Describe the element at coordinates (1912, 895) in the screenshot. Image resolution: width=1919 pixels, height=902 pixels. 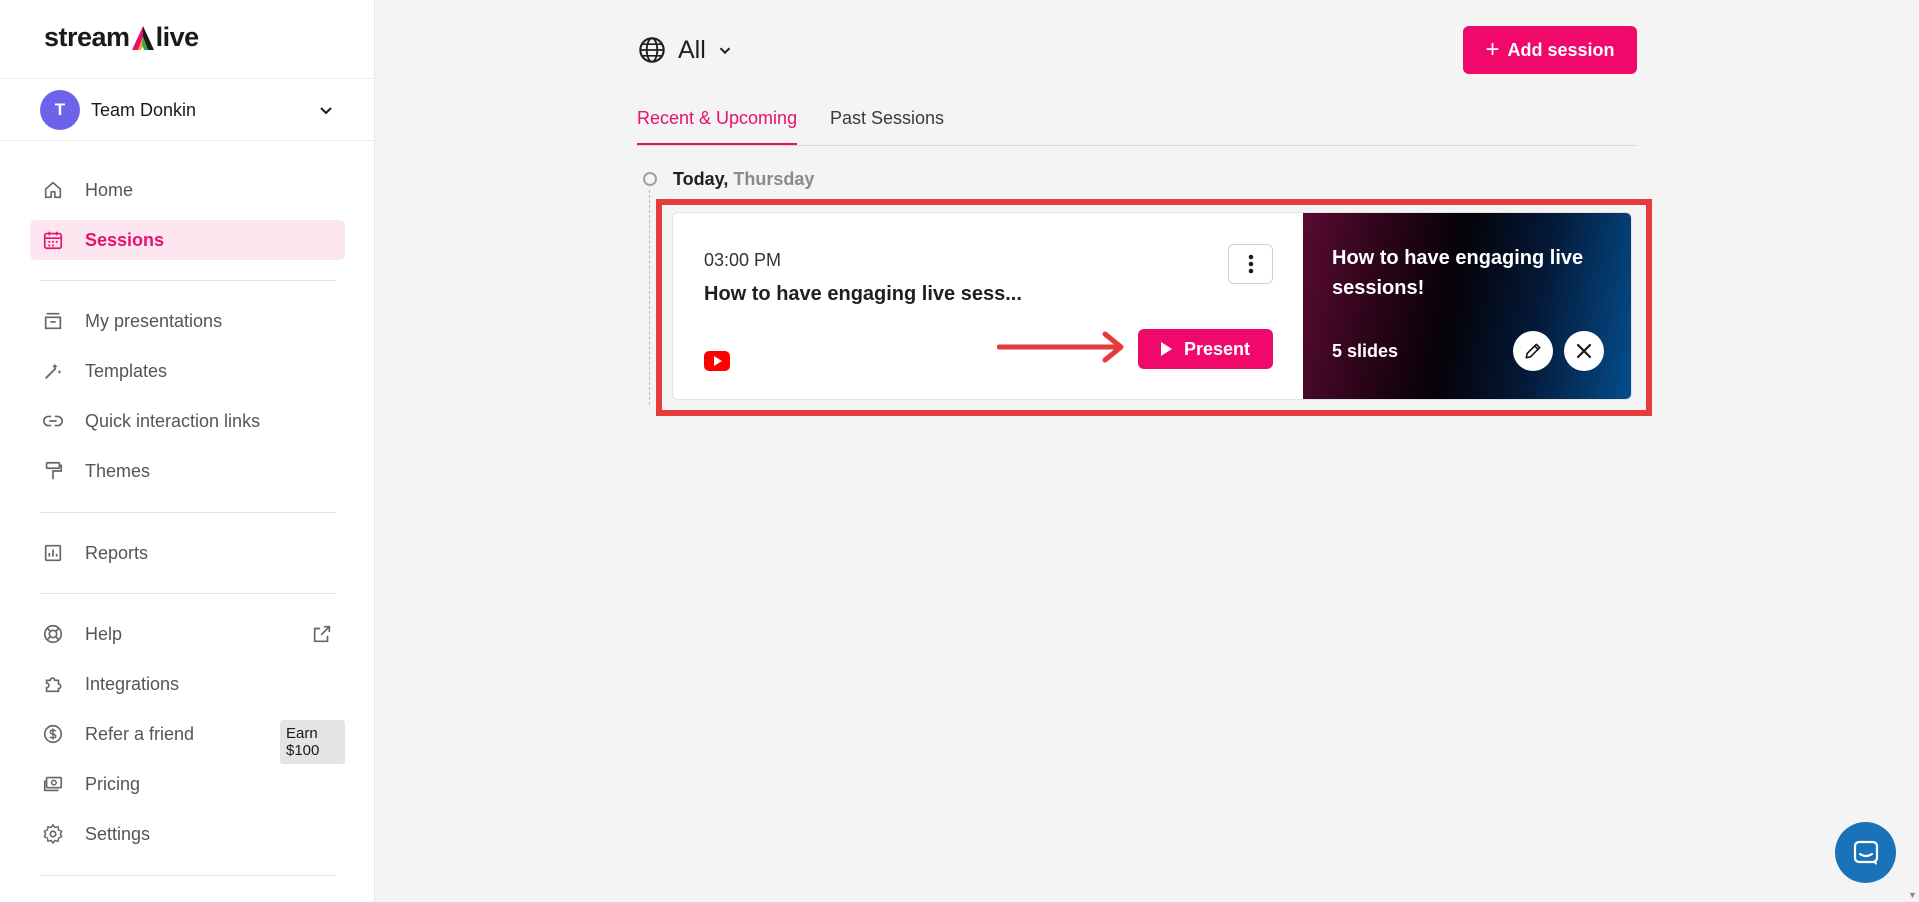
I see `scroll-down-arrow: ▼` at that location.